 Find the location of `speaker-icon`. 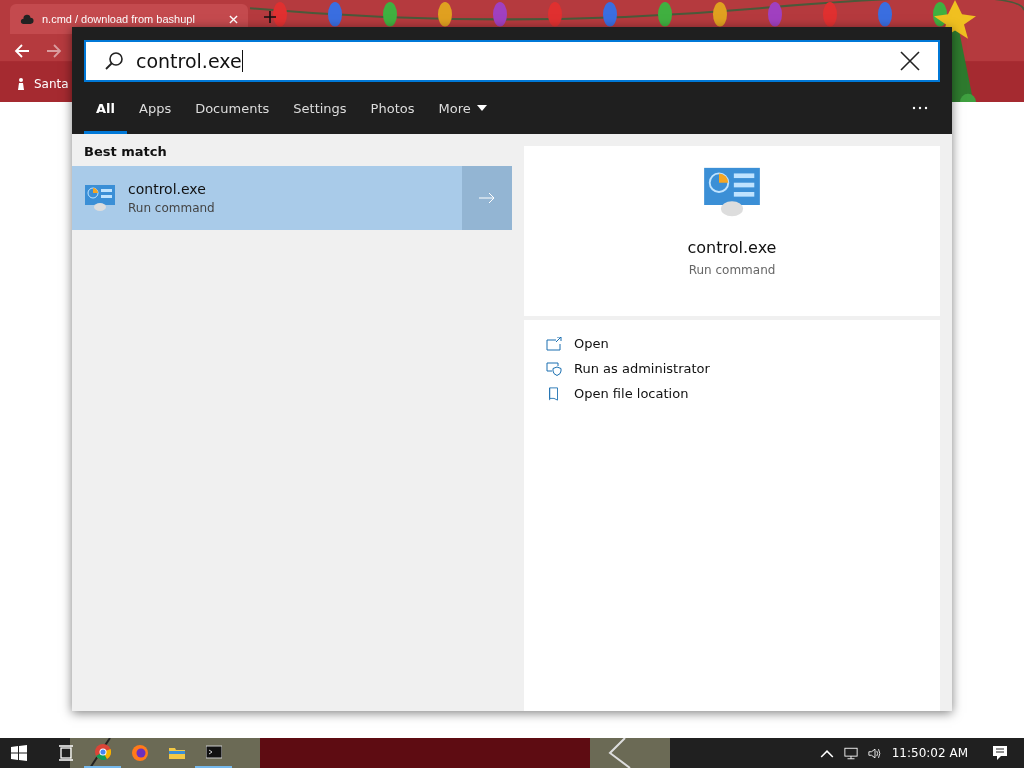

speaker-icon is located at coordinates (874, 753).